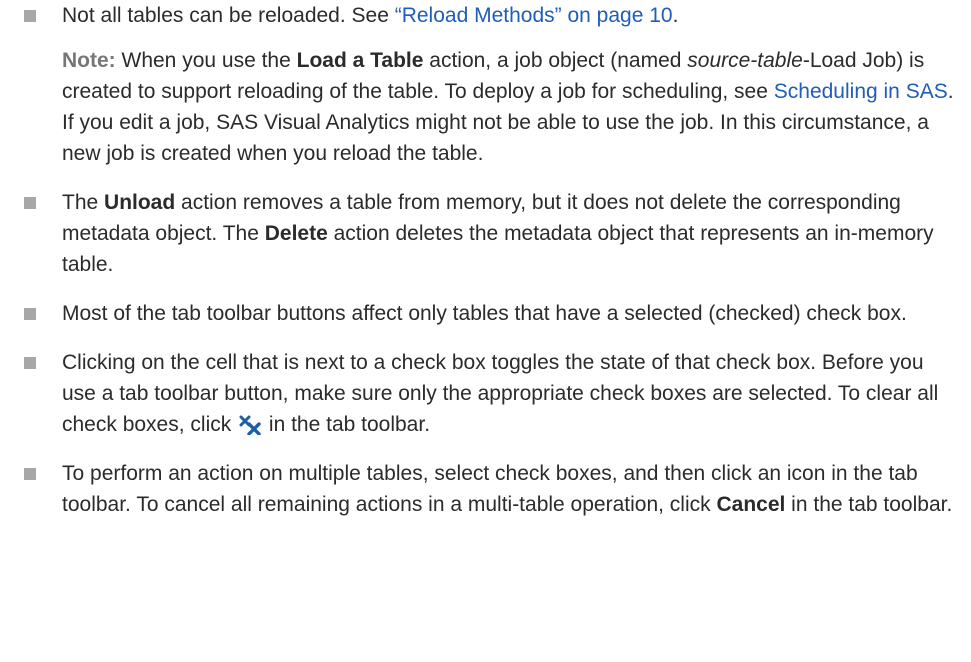  What do you see at coordinates (861, 91) in the screenshot?
I see `scheduling-in-sas-link: Scheduling in SAS` at bounding box center [861, 91].